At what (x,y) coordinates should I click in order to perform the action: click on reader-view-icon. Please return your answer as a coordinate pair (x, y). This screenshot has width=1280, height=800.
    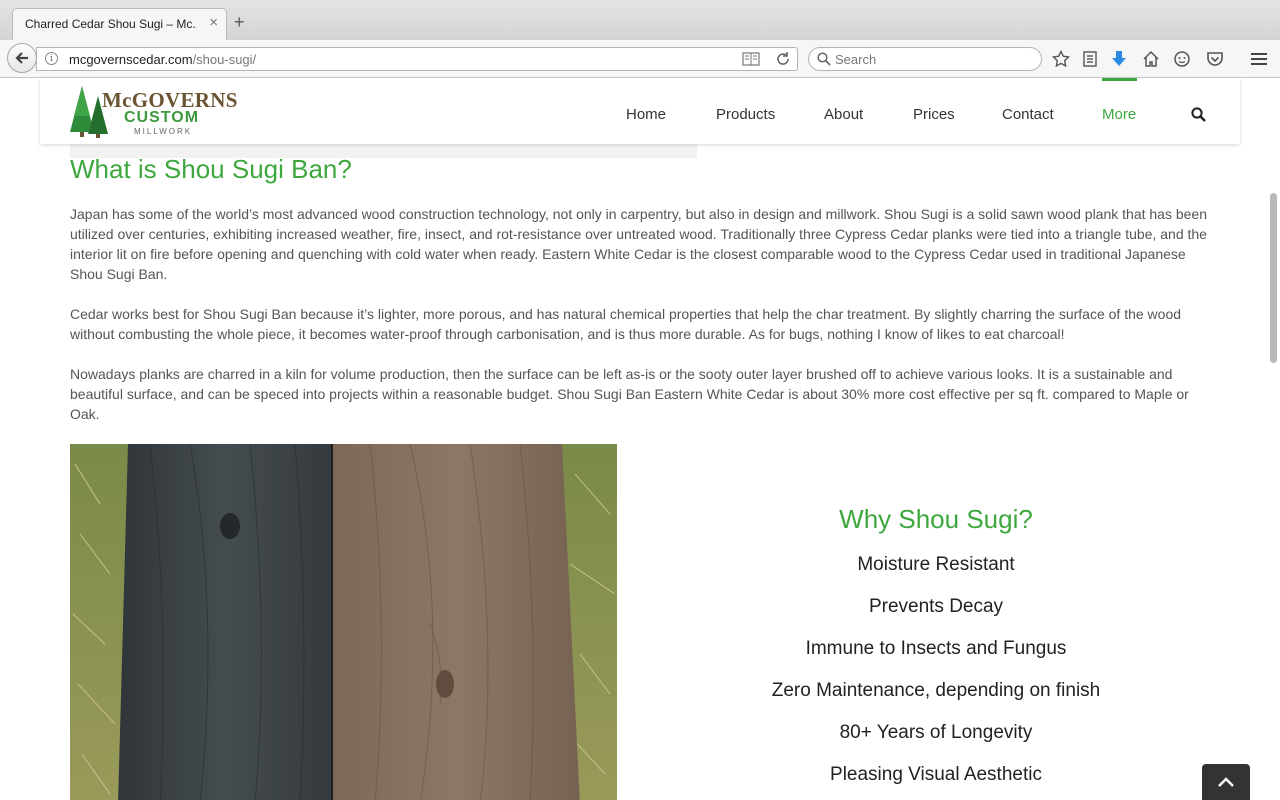
    Looking at the image, I should click on (751, 61).